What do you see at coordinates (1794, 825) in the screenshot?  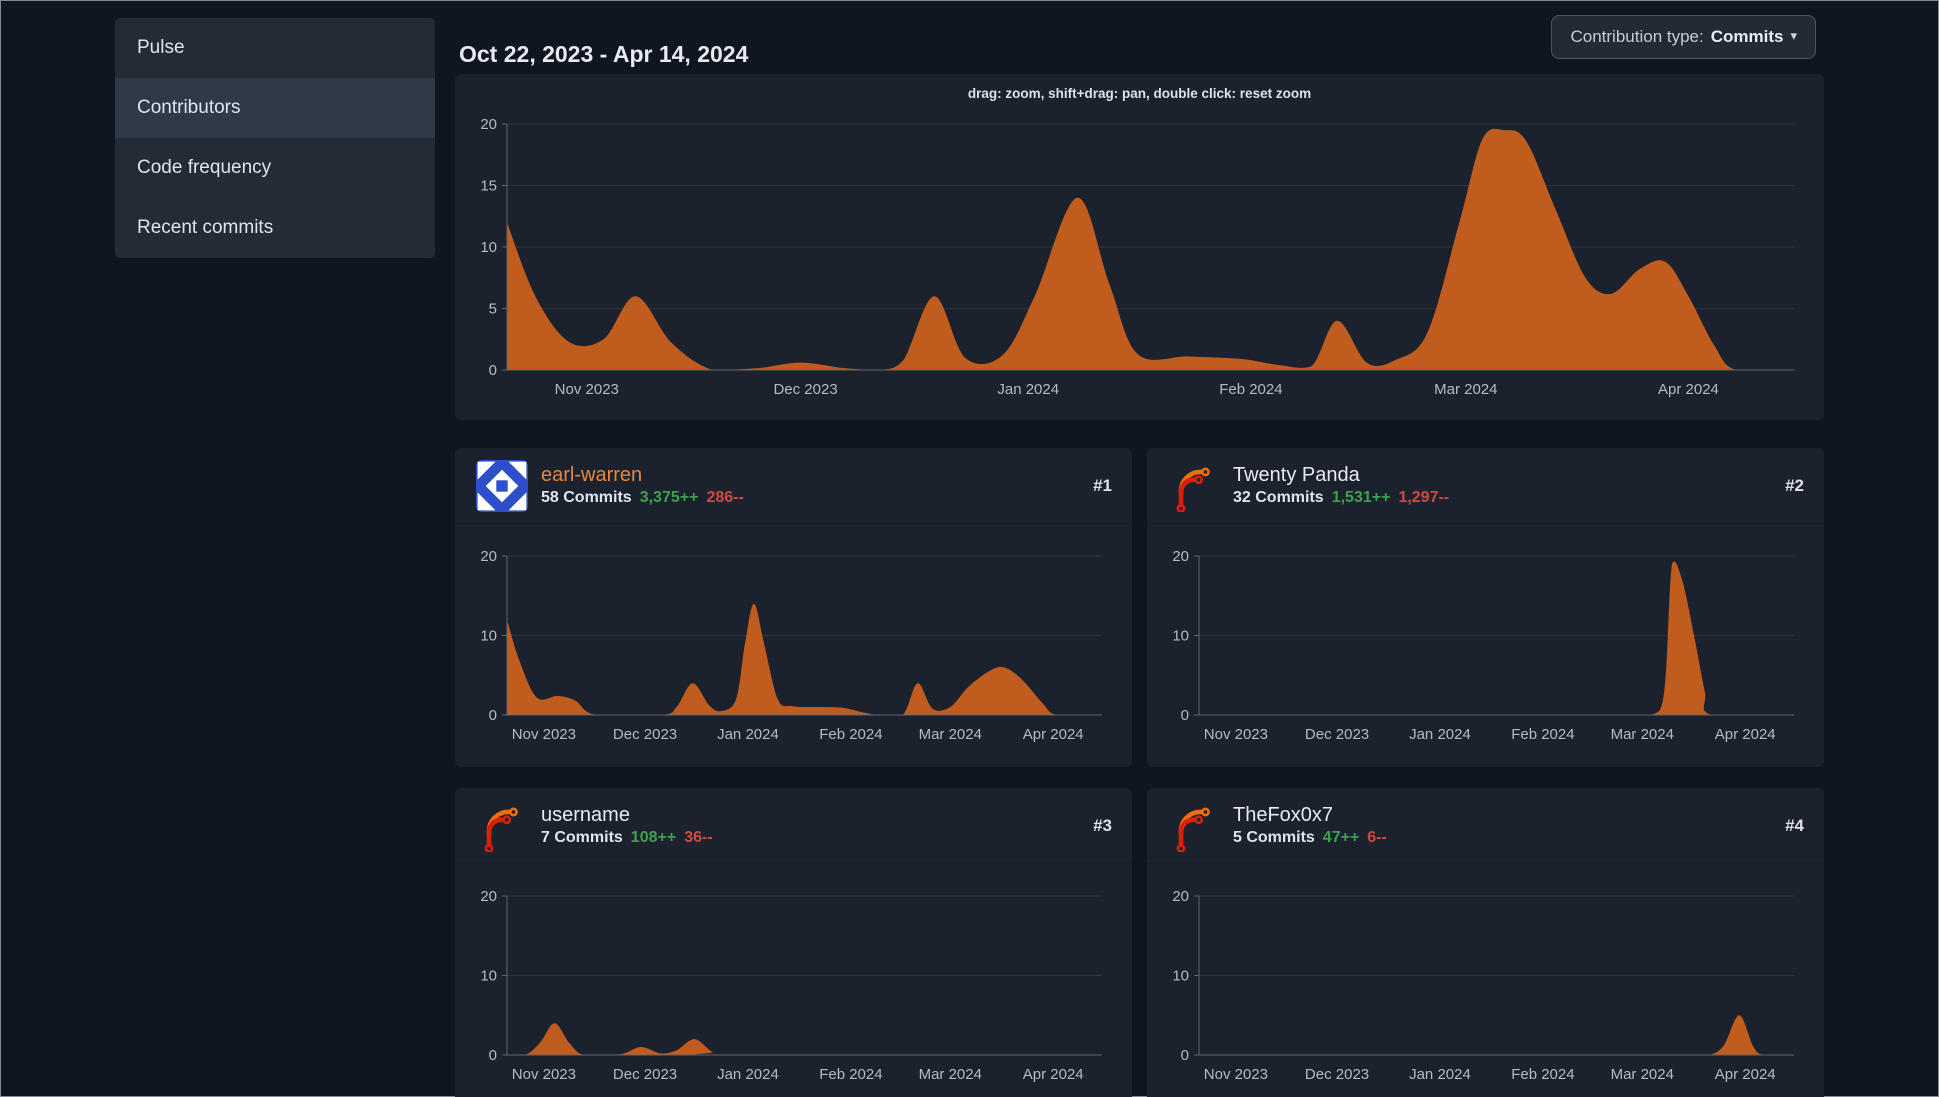 I see `rank-badge: #4` at bounding box center [1794, 825].